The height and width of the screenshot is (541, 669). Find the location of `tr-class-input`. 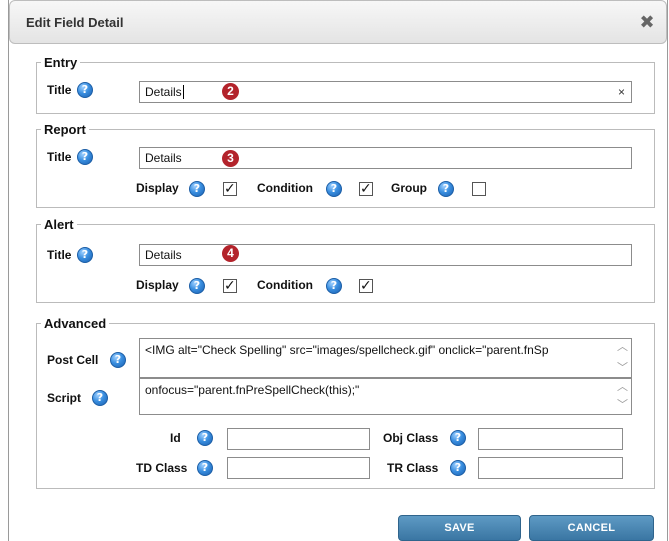

tr-class-input is located at coordinates (550, 468).